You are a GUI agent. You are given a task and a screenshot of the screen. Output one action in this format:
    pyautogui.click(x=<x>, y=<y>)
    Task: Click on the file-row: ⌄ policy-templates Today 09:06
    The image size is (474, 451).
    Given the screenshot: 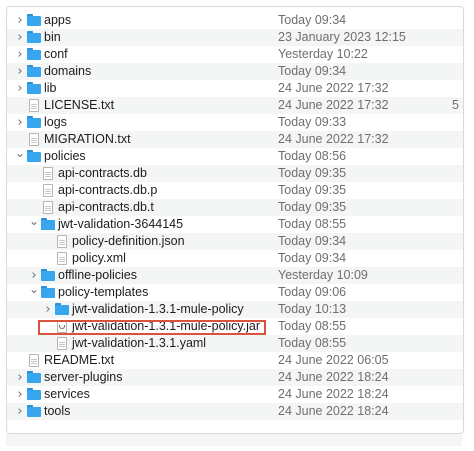 What is the action you would take?
    pyautogui.click(x=235, y=292)
    